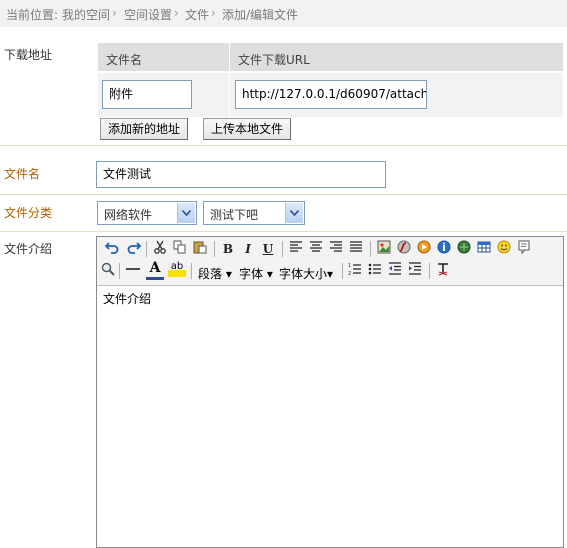 The width and height of the screenshot is (567, 548). What do you see at coordinates (330, 261) in the screenshot?
I see `editor-toolbar: B I U A ab 段落 ▾ 字体 ▾ 字体大小▾ 1 2` at bounding box center [330, 261].